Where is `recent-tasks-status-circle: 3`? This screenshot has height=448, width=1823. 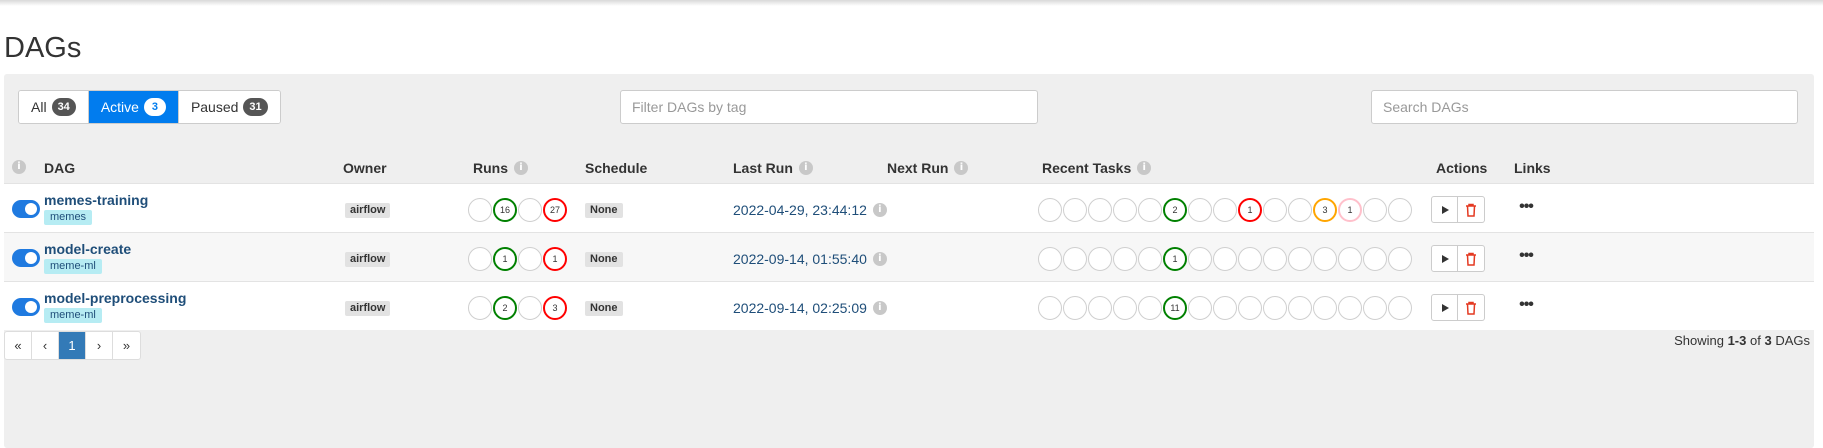 recent-tasks-status-circle: 3 is located at coordinates (1325, 210).